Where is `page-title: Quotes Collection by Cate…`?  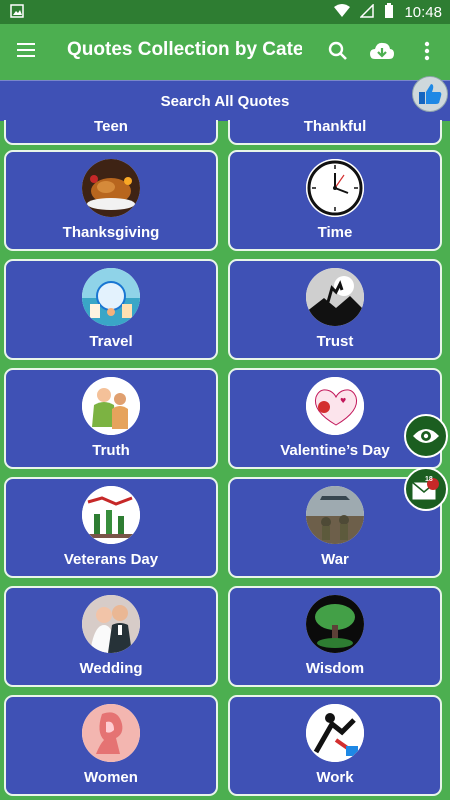 page-title: Quotes Collection by Cate… is located at coordinates (184, 49).